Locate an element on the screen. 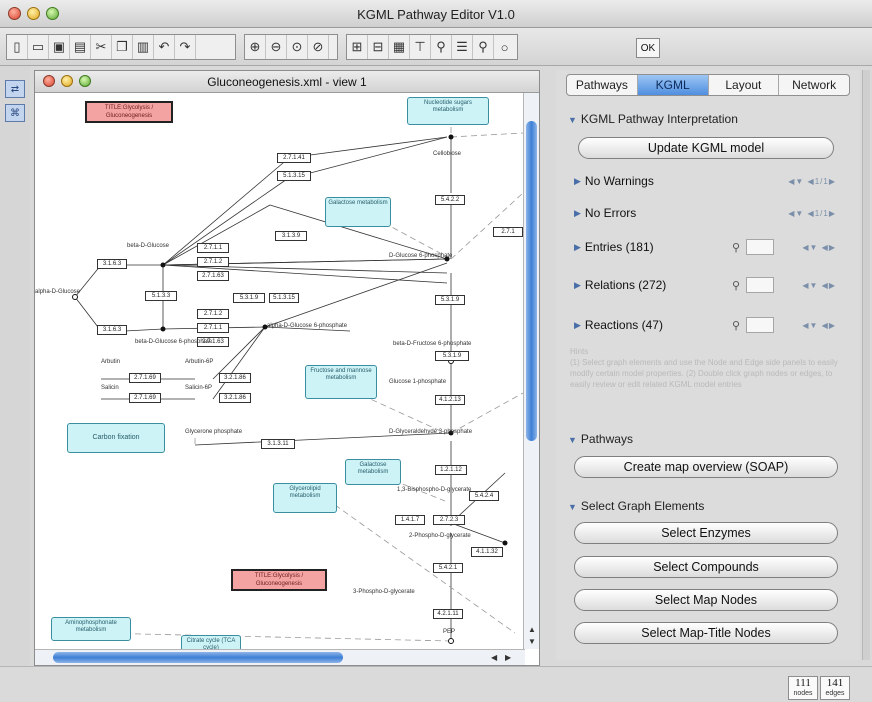 The image size is (872, 702). scroll-left-arrow-icon: ◀ is located at coordinates (494, 657).